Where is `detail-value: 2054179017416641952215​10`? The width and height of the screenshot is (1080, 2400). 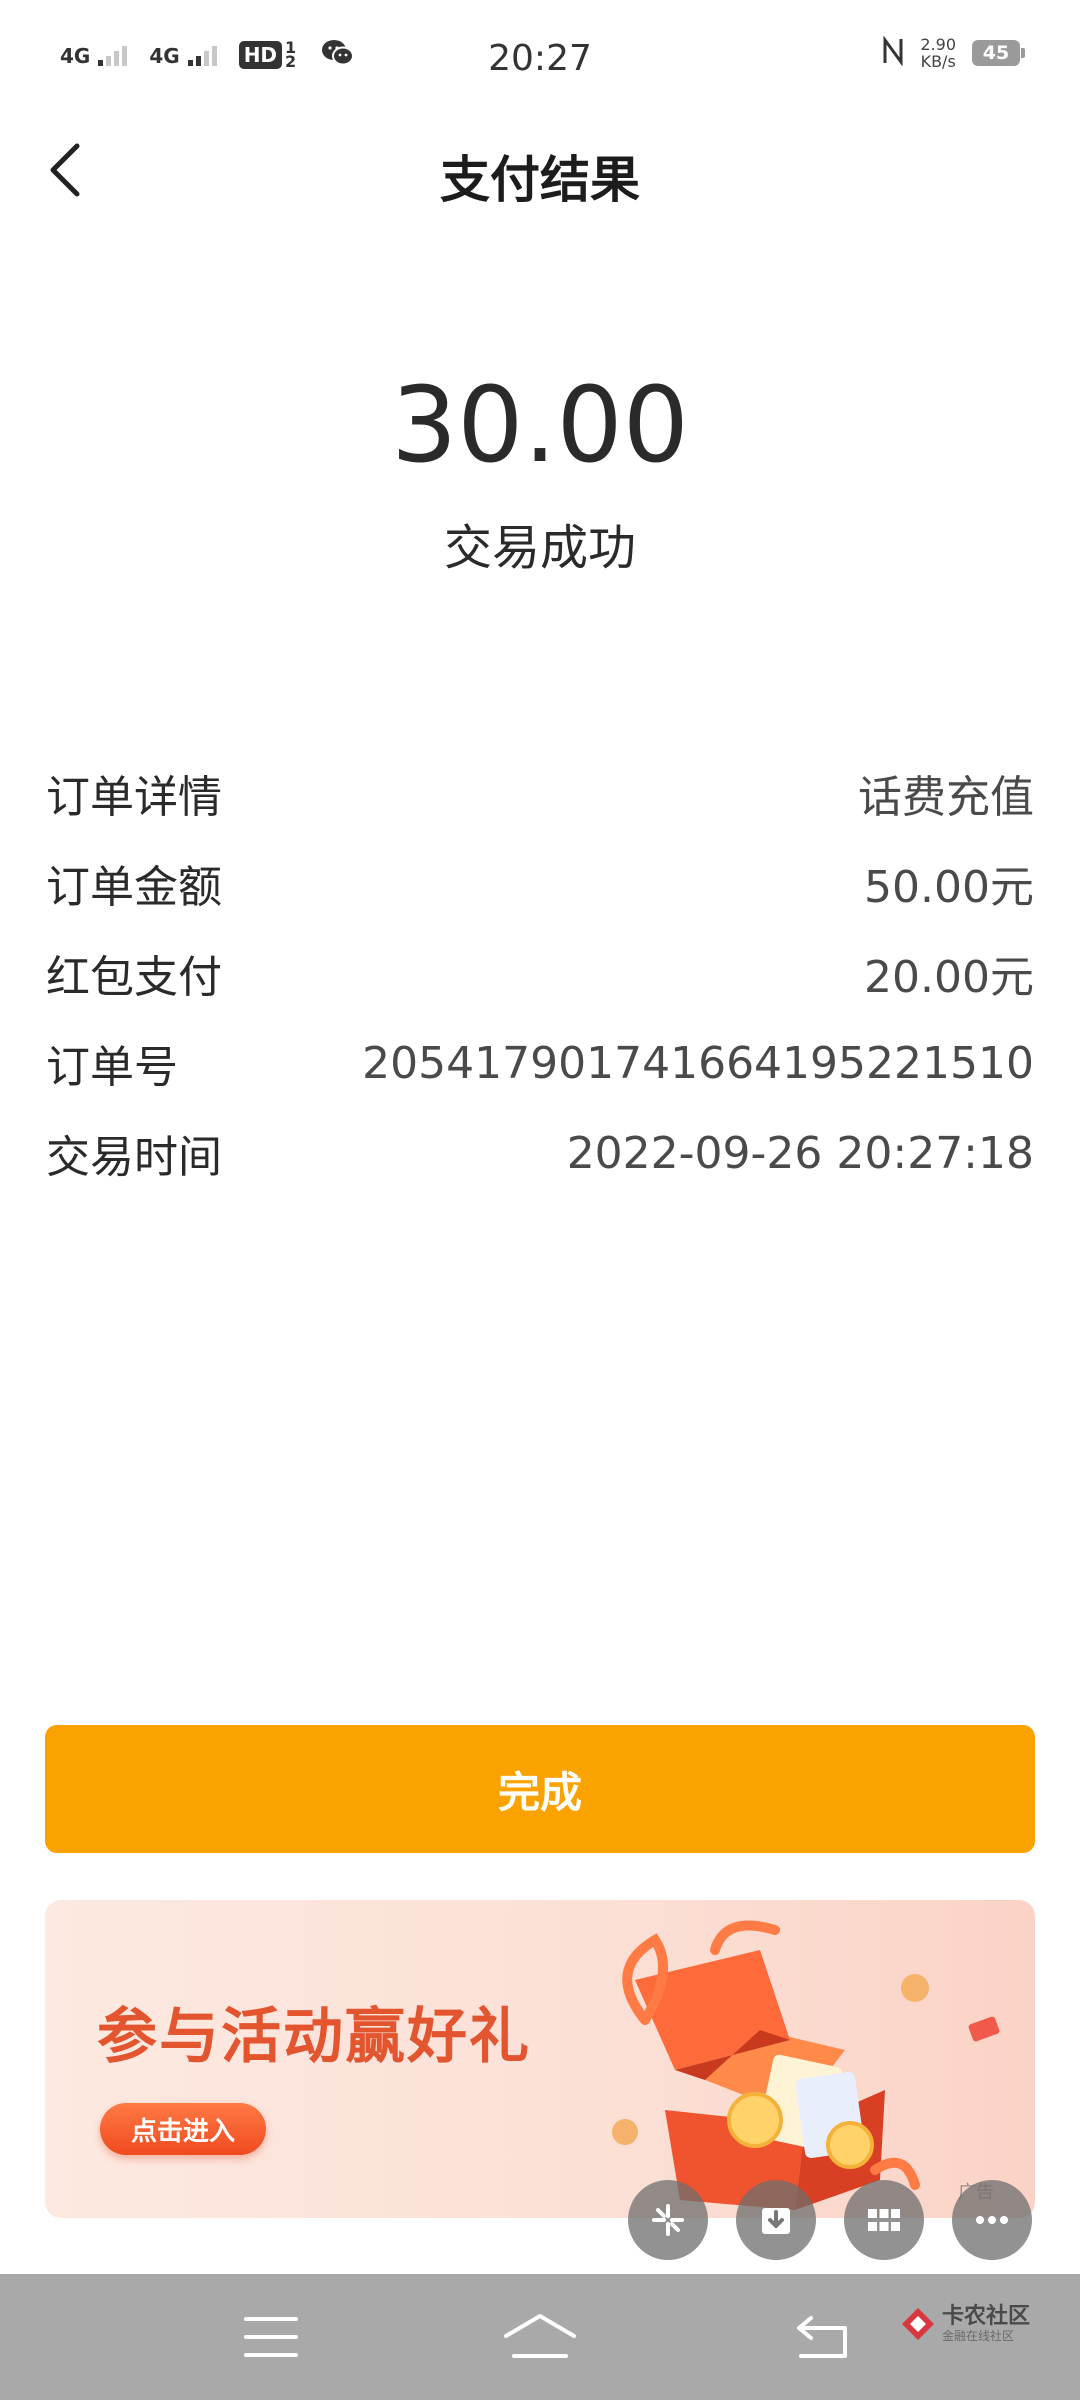 detail-value: 2054179017416641952215​10 is located at coordinates (698, 1063).